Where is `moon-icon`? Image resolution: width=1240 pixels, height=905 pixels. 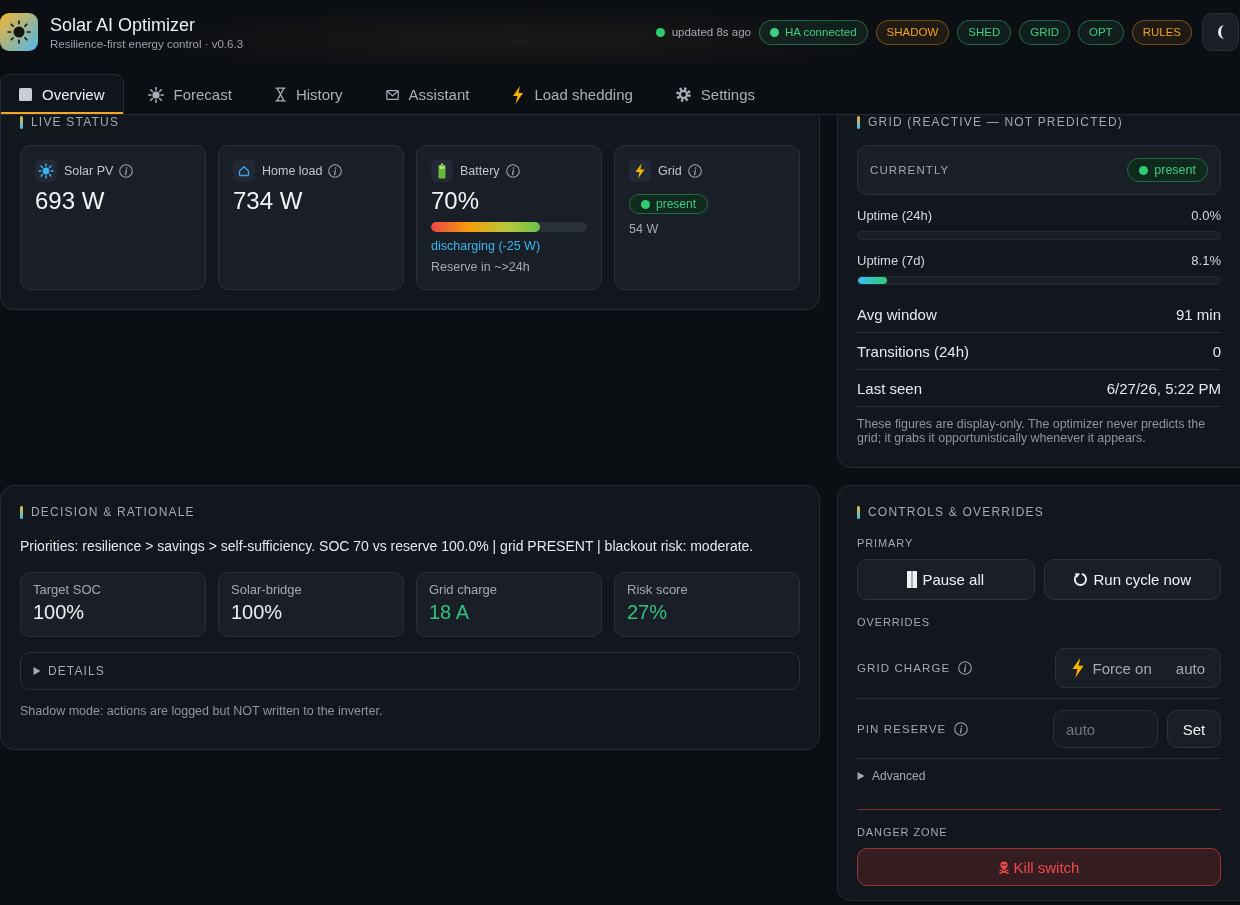 moon-icon is located at coordinates (1220, 32).